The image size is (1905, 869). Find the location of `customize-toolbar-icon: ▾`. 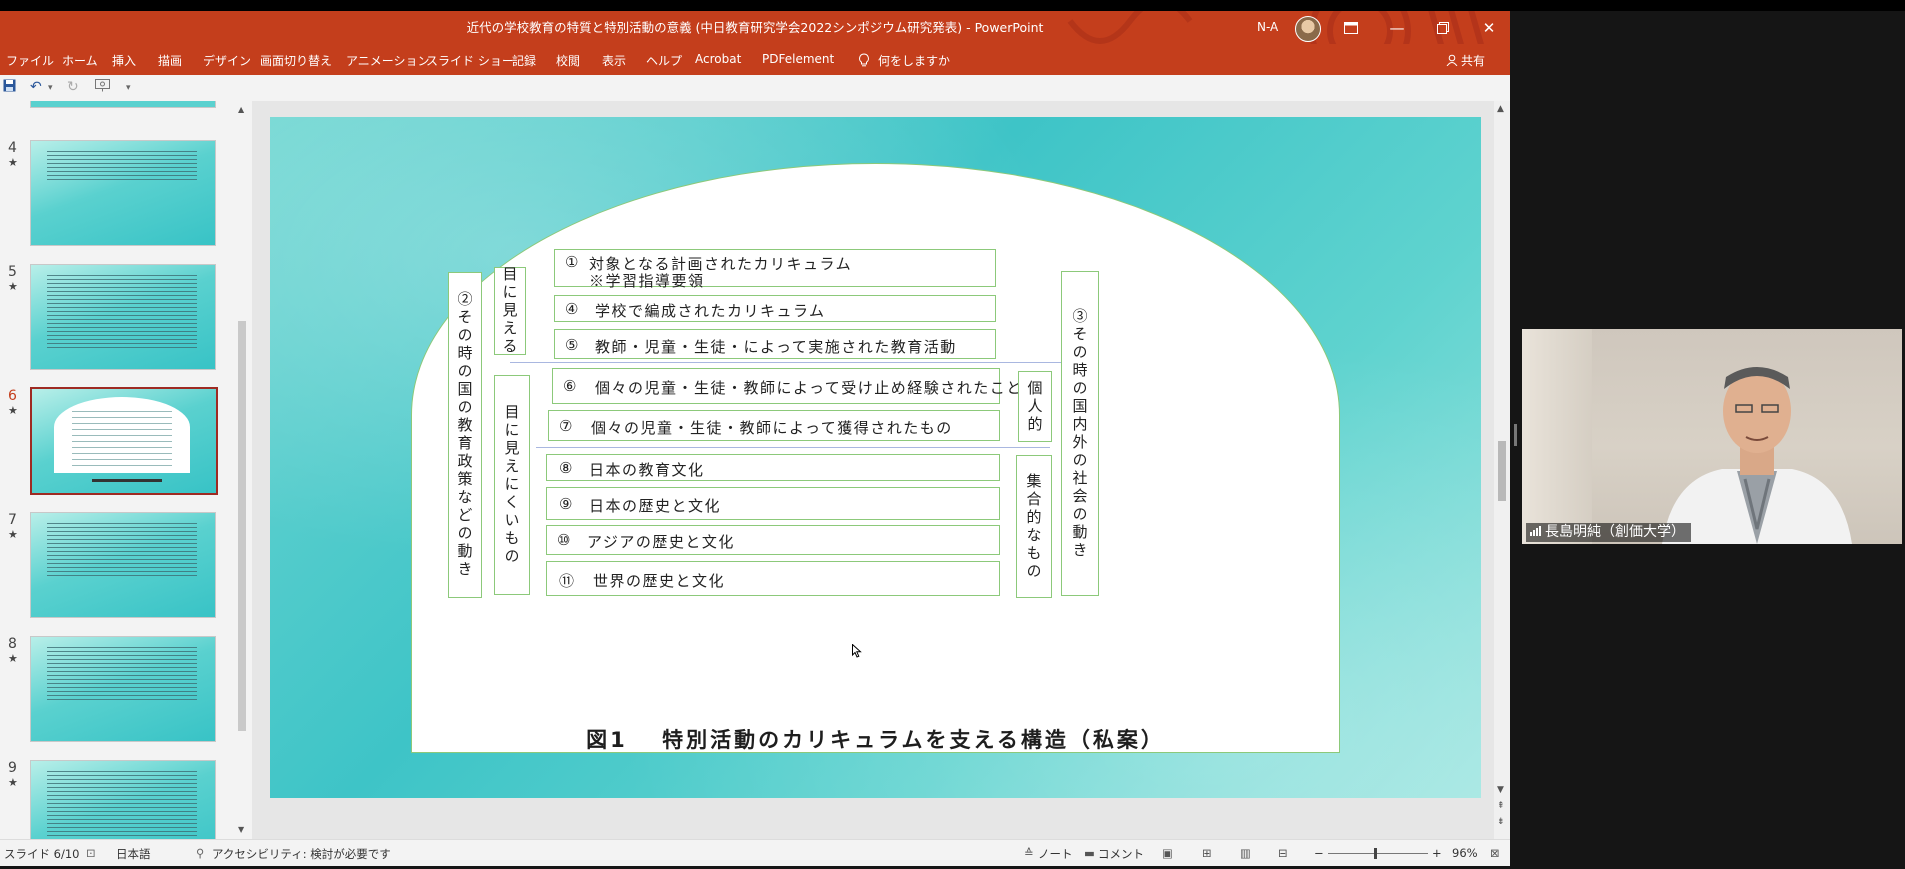

customize-toolbar-icon: ▾ is located at coordinates (128, 88).